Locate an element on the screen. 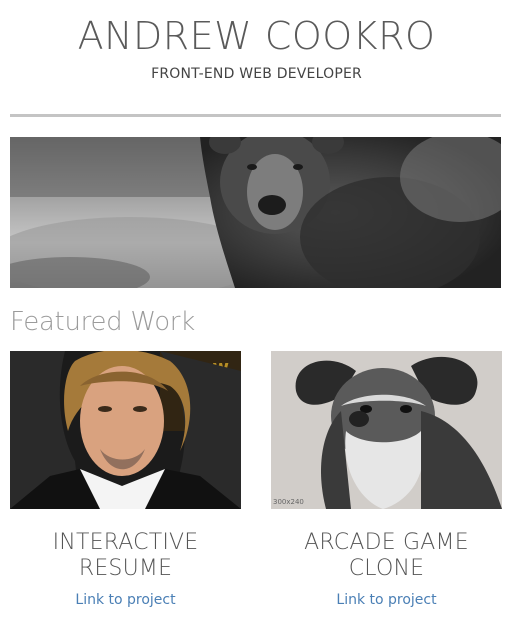 The width and height of the screenshot is (513, 617). project-title-interactive-resume: INTERACTIVE RESUME is located at coordinates (125, 556).